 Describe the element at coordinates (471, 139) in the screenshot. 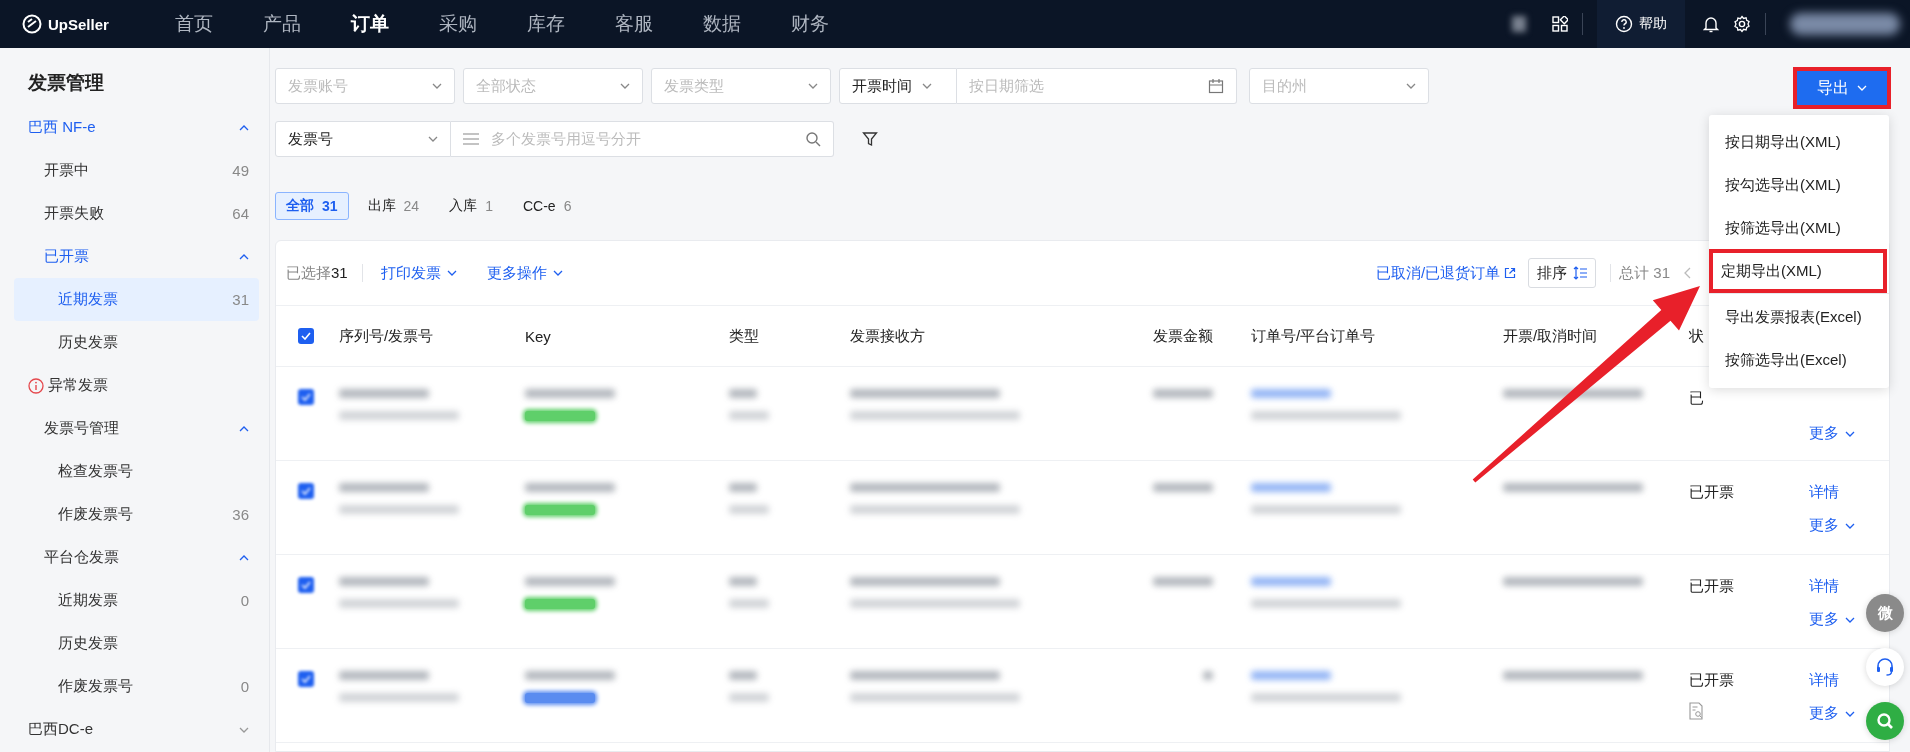

I see `list-icon` at that location.